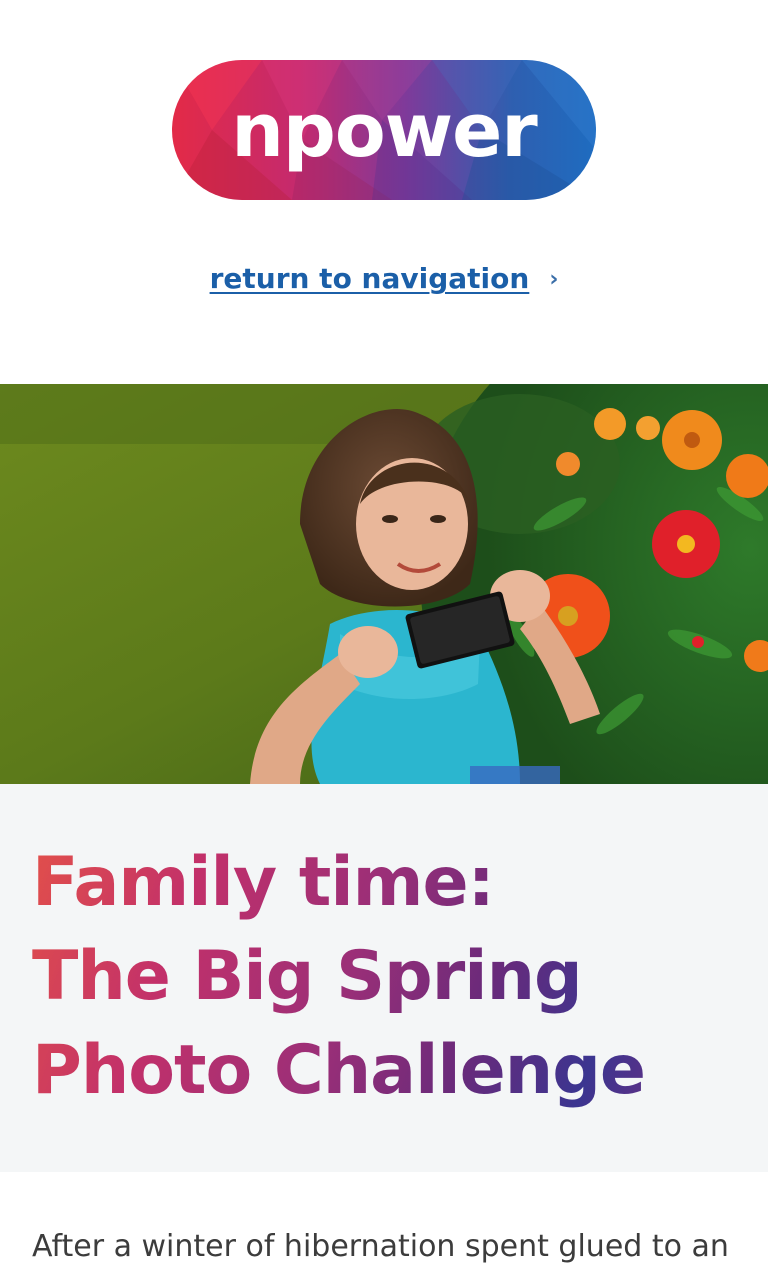  I want to click on title-line-1: Family time:, so click(263, 882).